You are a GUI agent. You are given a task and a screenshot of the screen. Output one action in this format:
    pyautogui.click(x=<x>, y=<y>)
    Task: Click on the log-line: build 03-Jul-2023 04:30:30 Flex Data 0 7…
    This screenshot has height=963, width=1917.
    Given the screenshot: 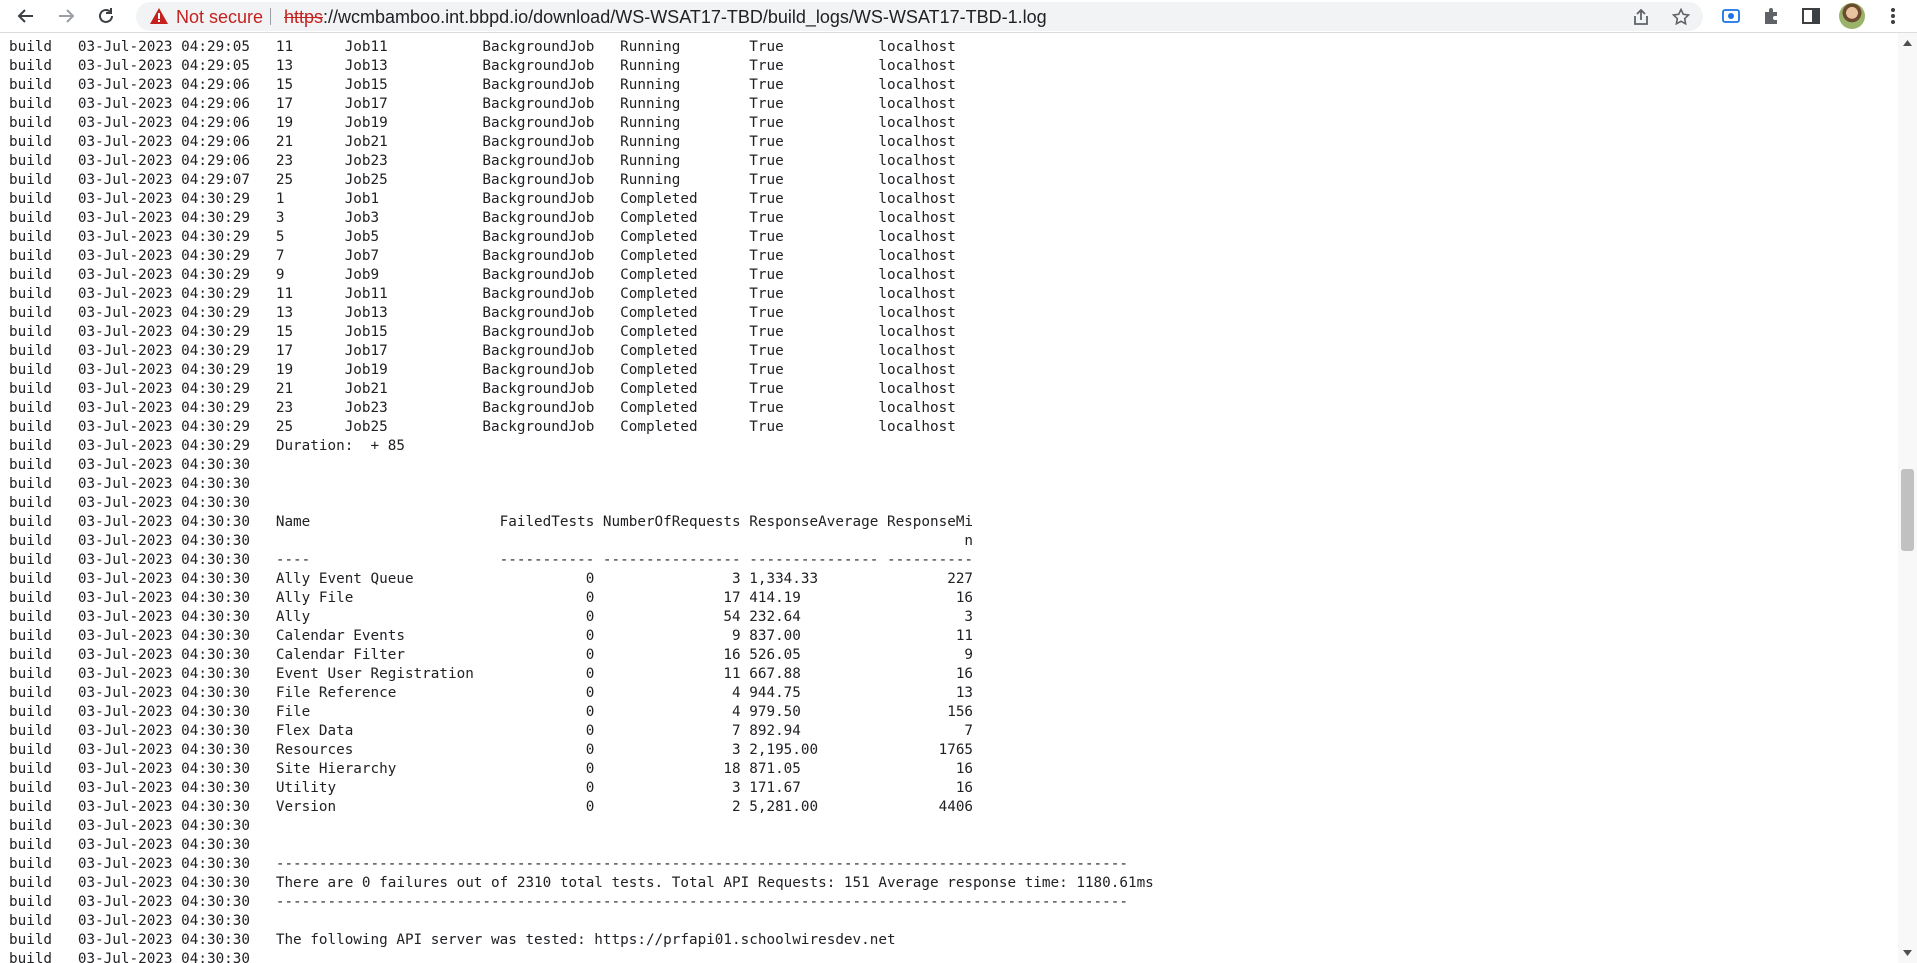 What is the action you would take?
    pyautogui.click(x=491, y=731)
    